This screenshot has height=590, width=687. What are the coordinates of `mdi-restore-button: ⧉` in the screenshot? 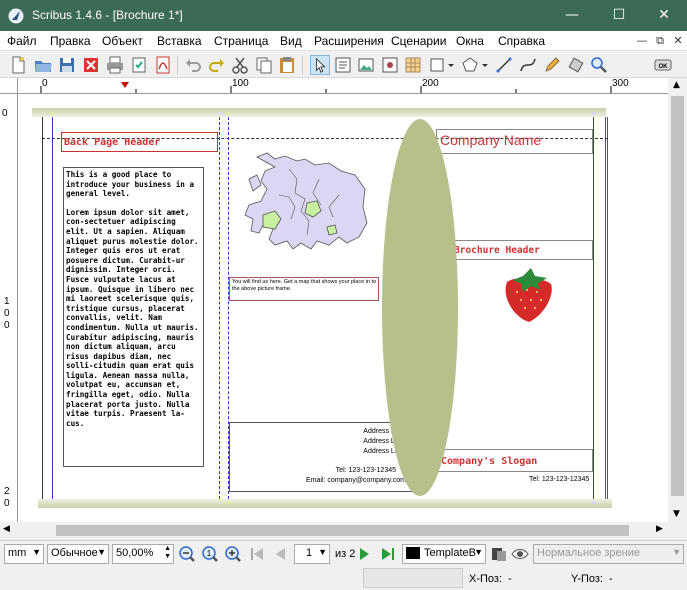 It's located at (660, 41).